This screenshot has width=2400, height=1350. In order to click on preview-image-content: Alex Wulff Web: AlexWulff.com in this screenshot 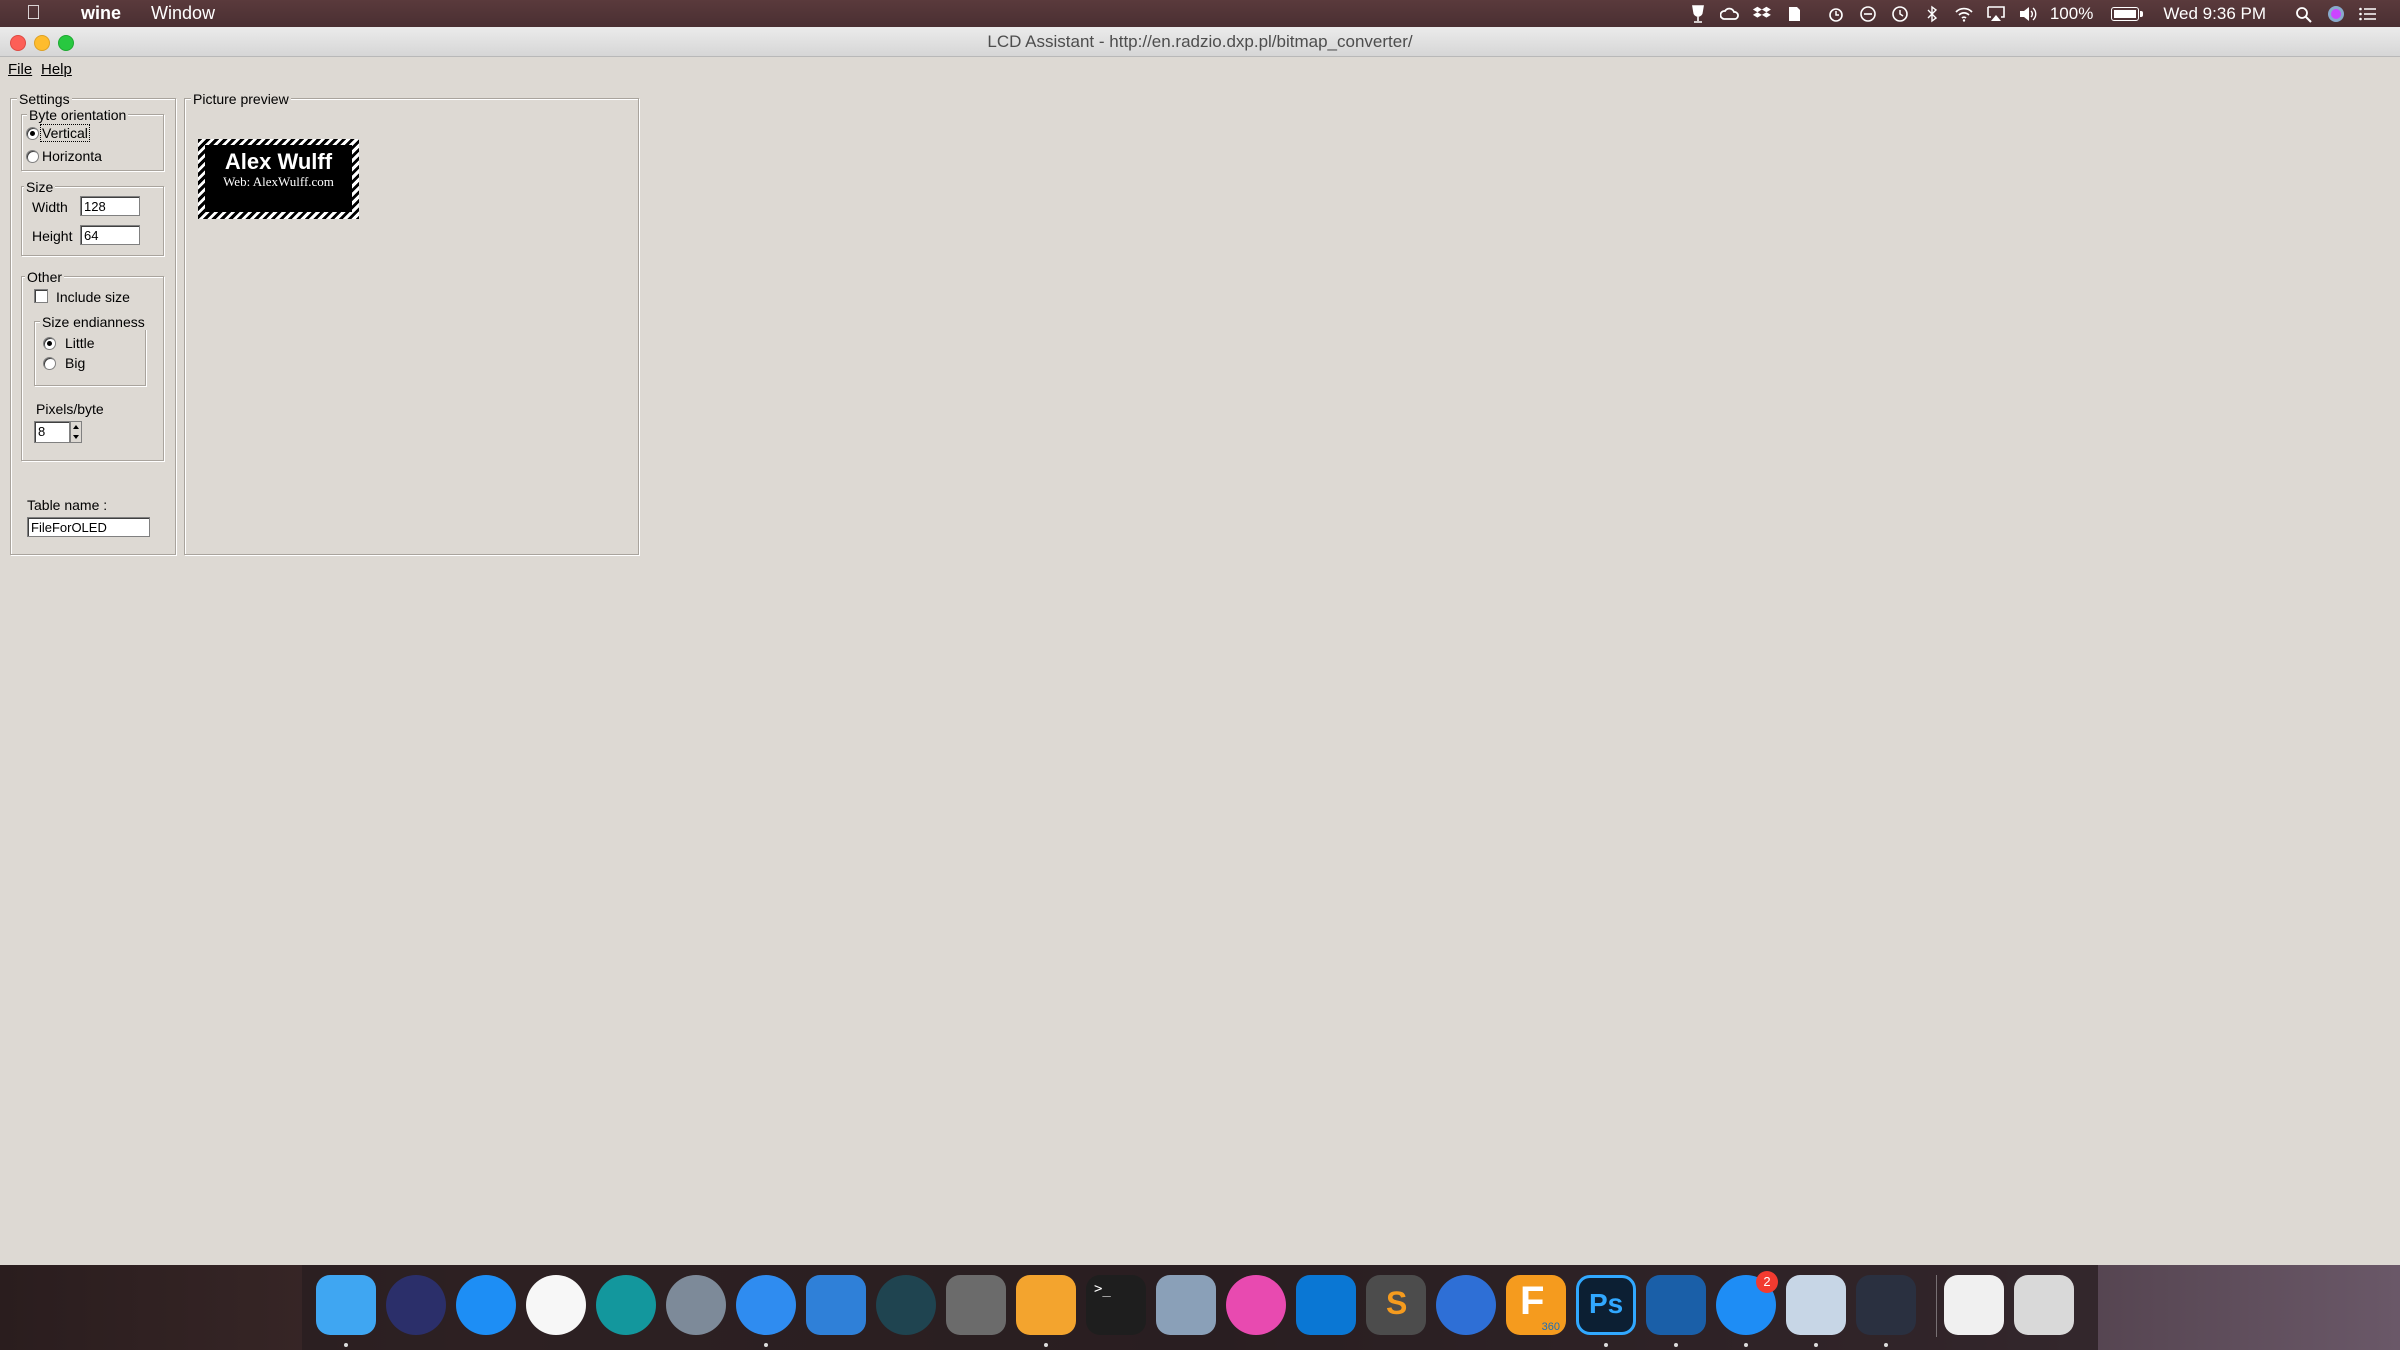, I will do `click(278, 178)`.